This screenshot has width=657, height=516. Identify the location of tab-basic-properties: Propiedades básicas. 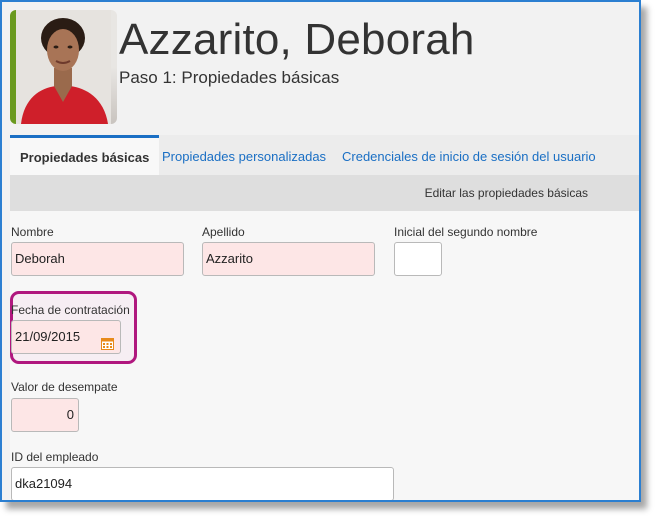
(85, 155).